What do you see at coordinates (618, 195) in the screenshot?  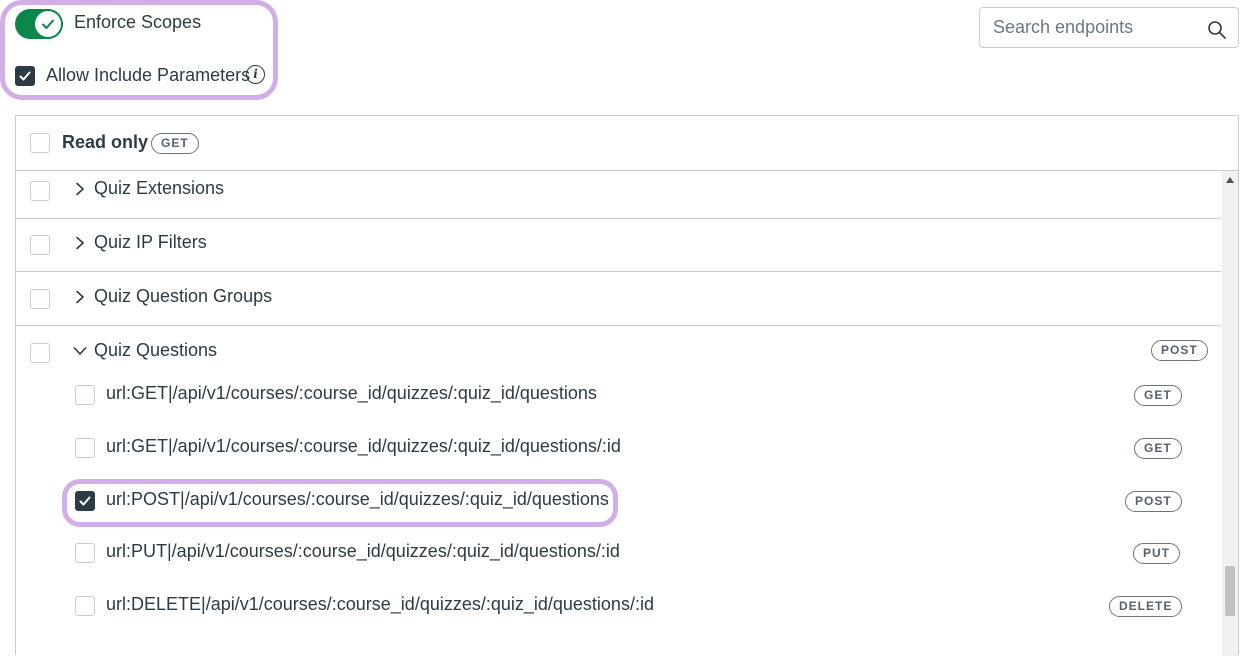 I see `group-row-quiz-extensions: Quiz Extensions` at bounding box center [618, 195].